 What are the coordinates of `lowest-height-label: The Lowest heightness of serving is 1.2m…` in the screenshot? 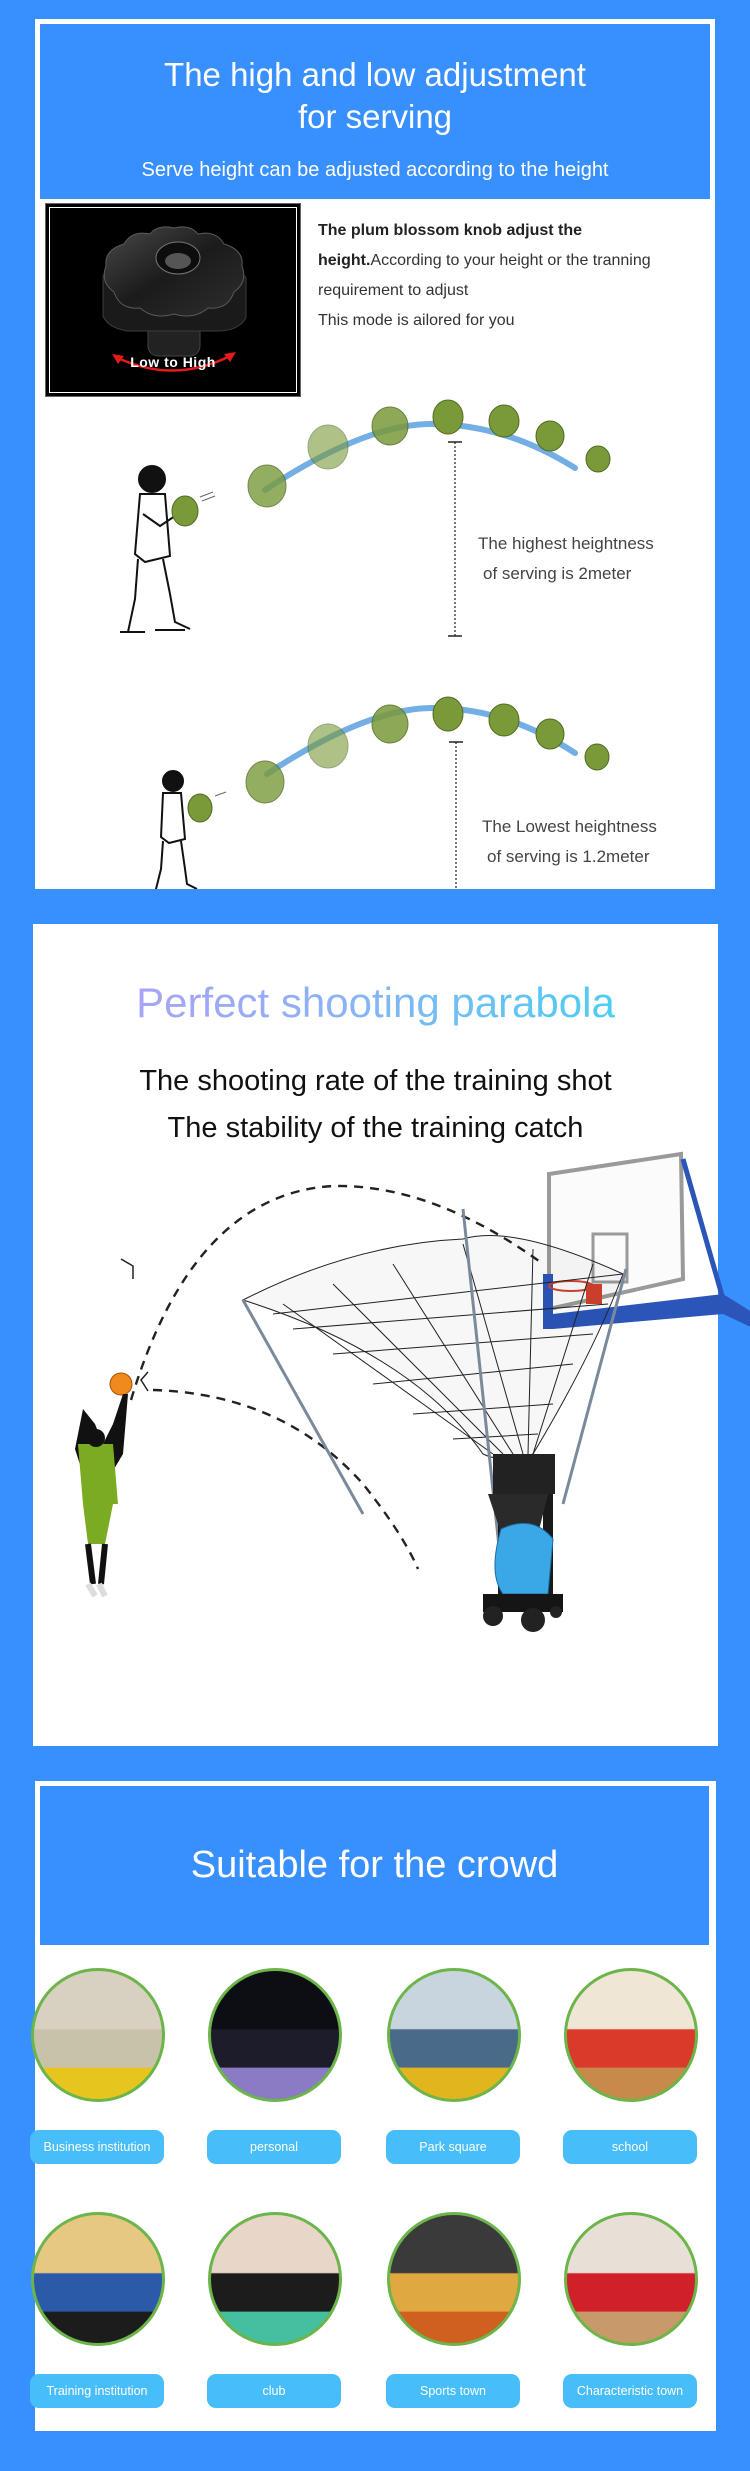 It's located at (569, 842).